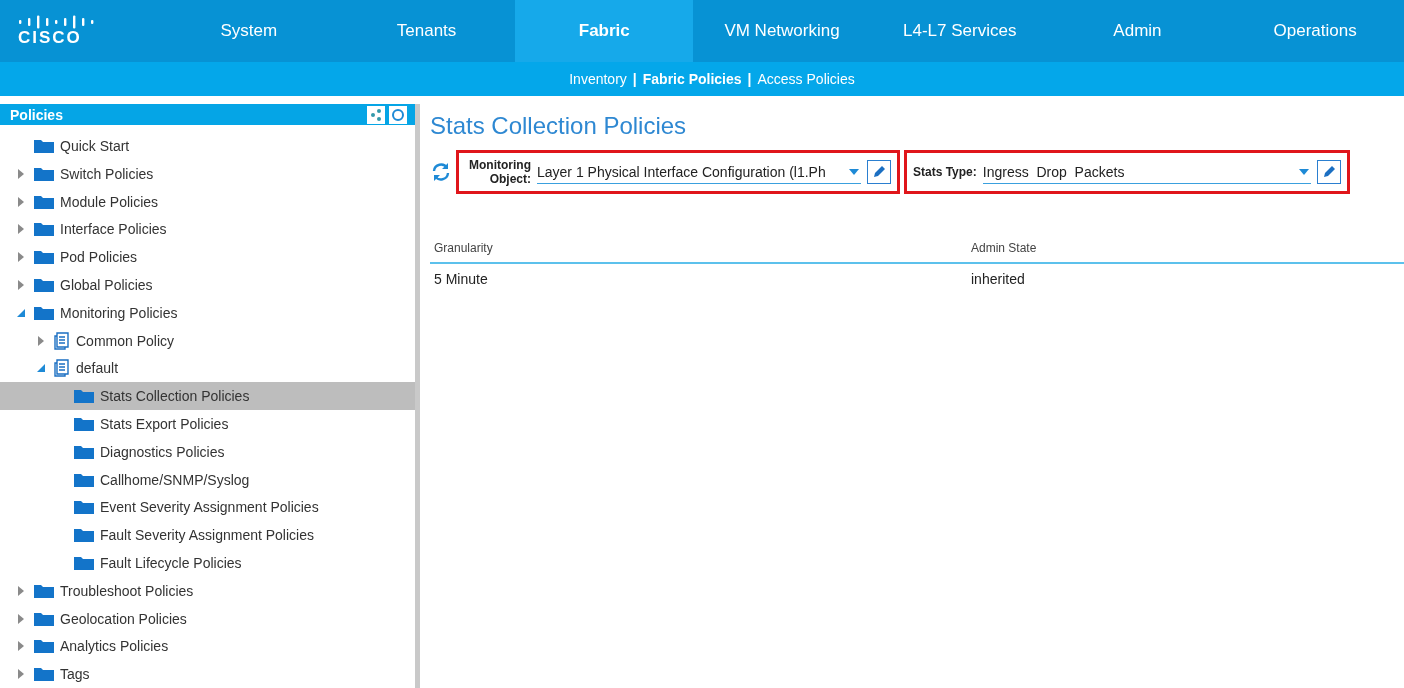  I want to click on tree-item: Fault Severity Assignment Policies, so click(207, 535).